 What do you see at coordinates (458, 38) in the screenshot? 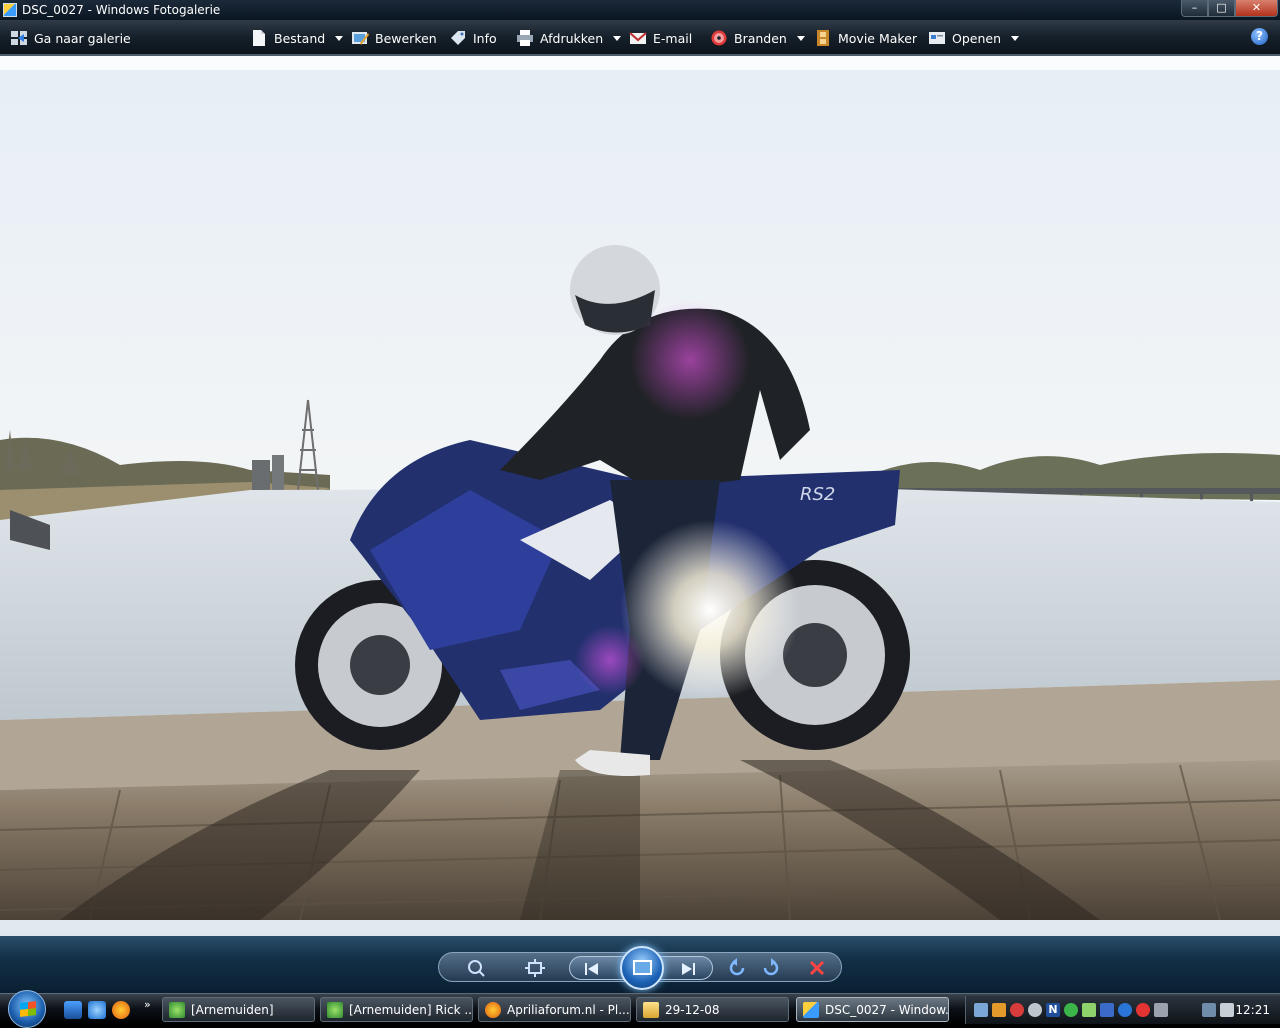
I see `info-tag-icon` at bounding box center [458, 38].